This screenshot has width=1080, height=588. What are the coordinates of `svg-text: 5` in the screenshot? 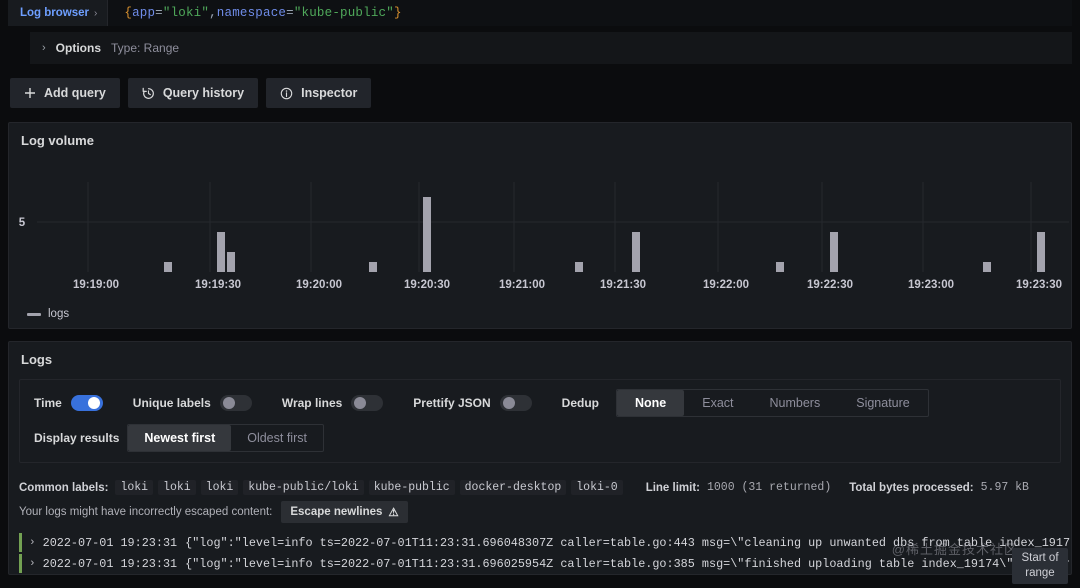 It's located at (22, 223).